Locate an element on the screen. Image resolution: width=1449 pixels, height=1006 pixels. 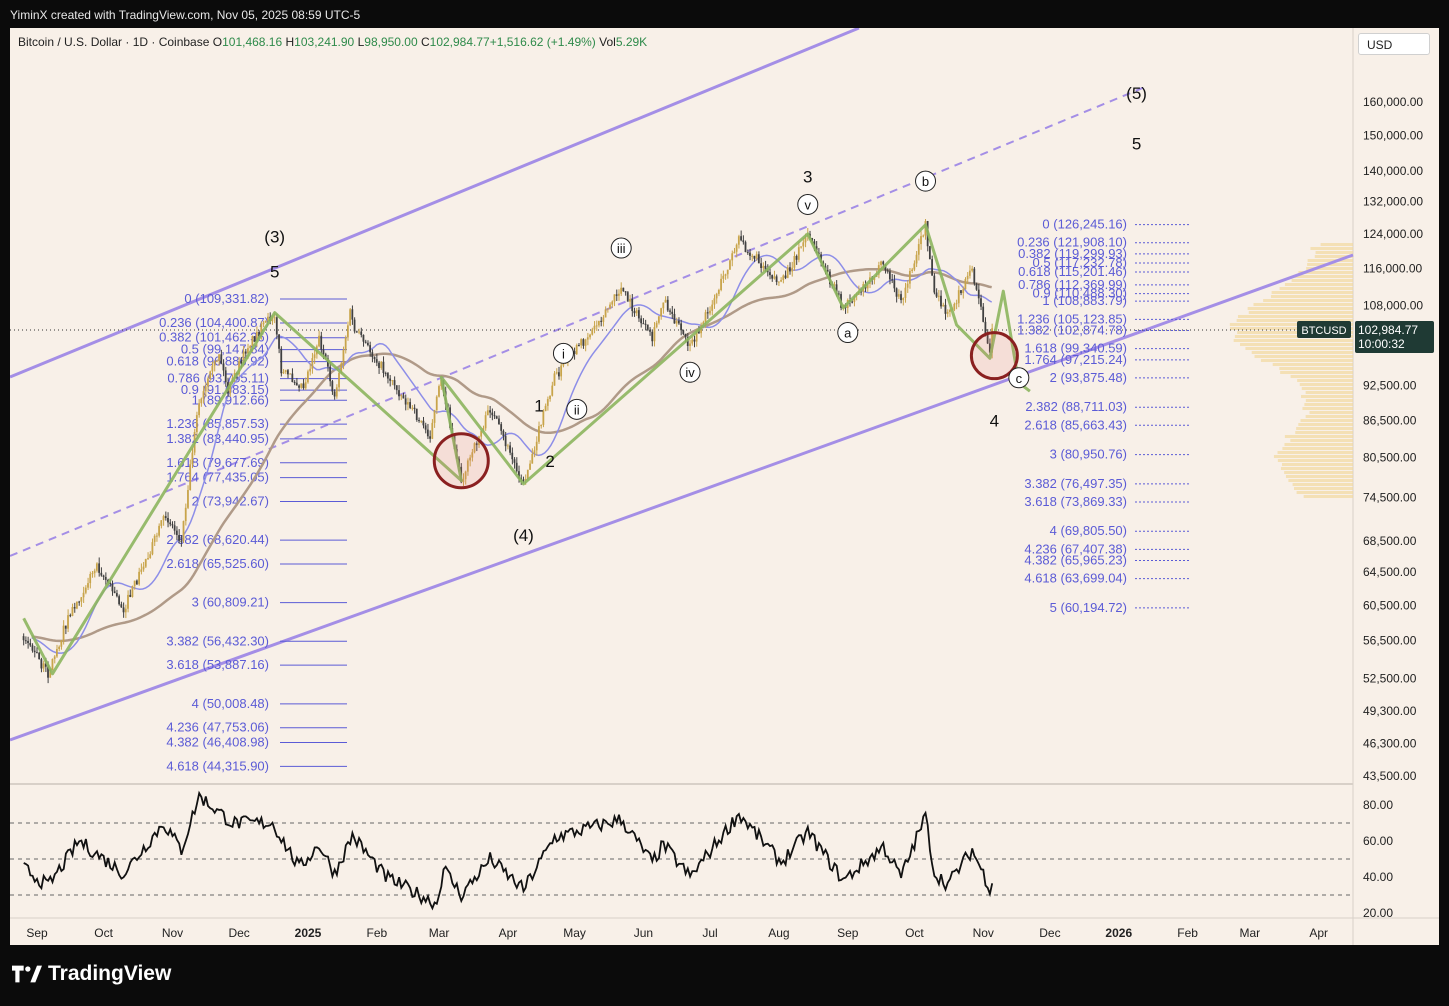
time-axis-label: May is located at coordinates (574, 933).